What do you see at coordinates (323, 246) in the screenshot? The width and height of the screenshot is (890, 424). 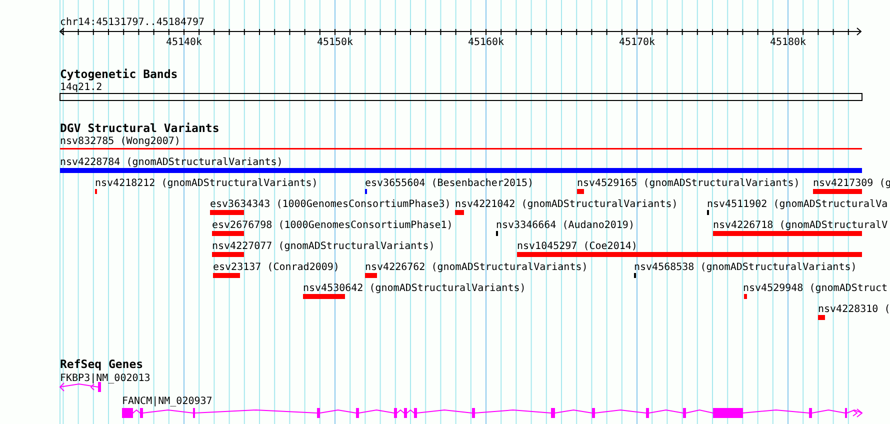 I see `feature-label: nsv4227077 (gnomADStructuralVariants)` at bounding box center [323, 246].